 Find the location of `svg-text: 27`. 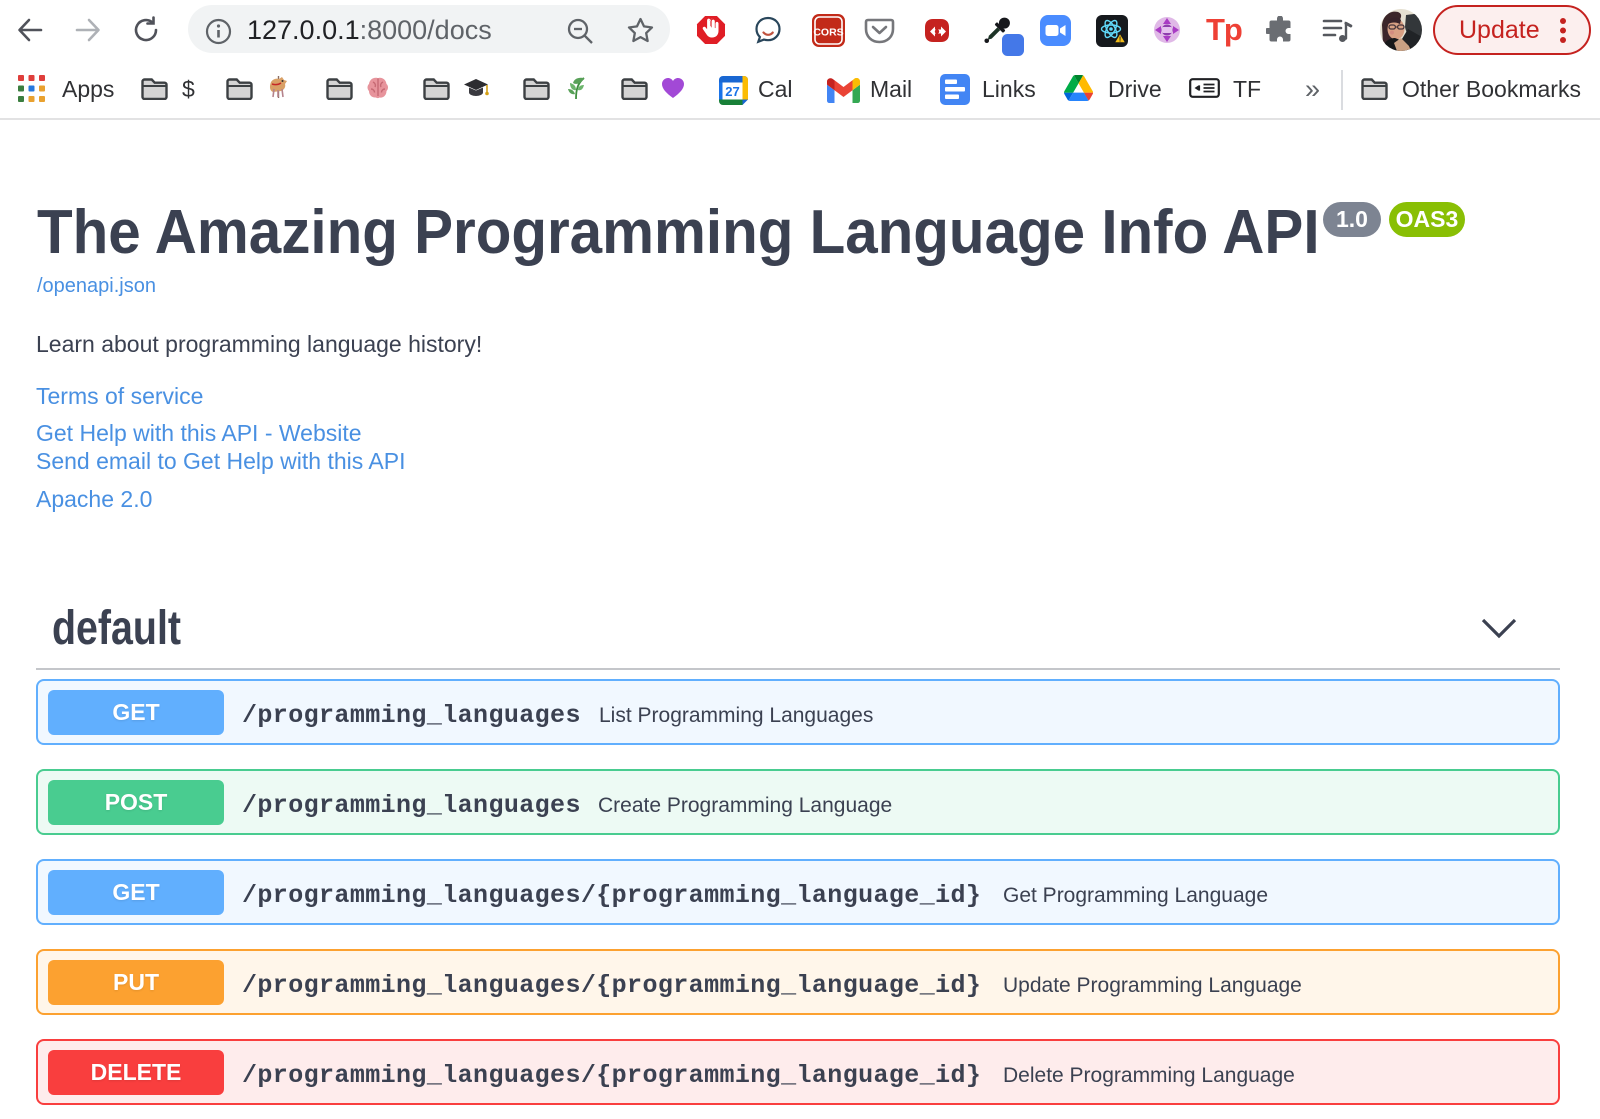

svg-text: 27 is located at coordinates (732, 91).